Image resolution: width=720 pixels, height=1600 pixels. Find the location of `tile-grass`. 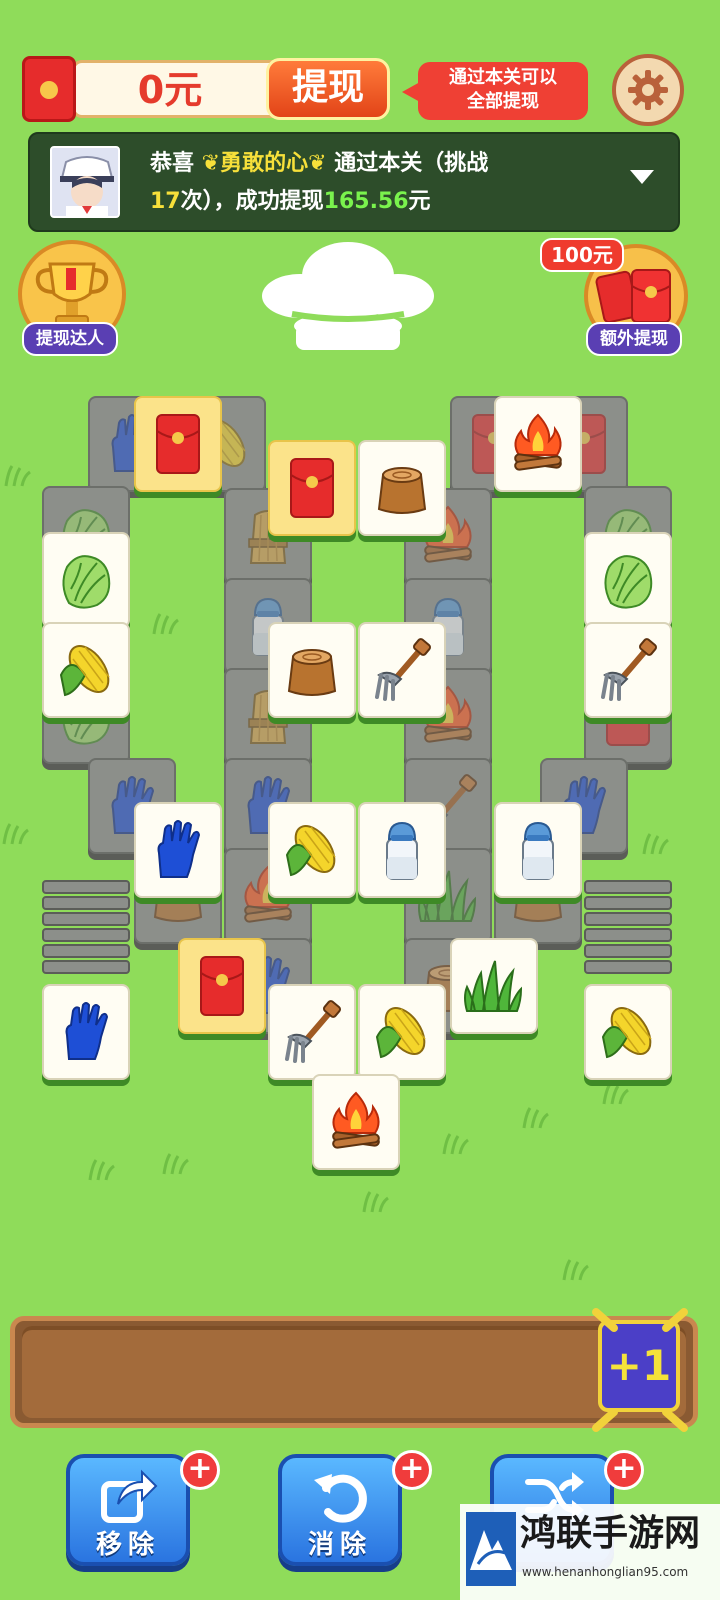

tile-grass is located at coordinates (494, 986).